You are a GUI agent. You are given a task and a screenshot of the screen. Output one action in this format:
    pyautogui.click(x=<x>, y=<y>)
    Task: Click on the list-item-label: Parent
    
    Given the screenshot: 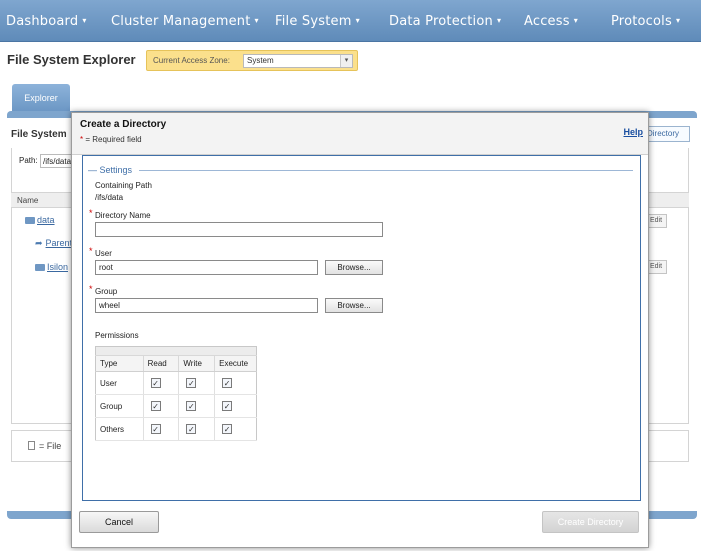 What is the action you would take?
    pyautogui.click(x=59, y=243)
    